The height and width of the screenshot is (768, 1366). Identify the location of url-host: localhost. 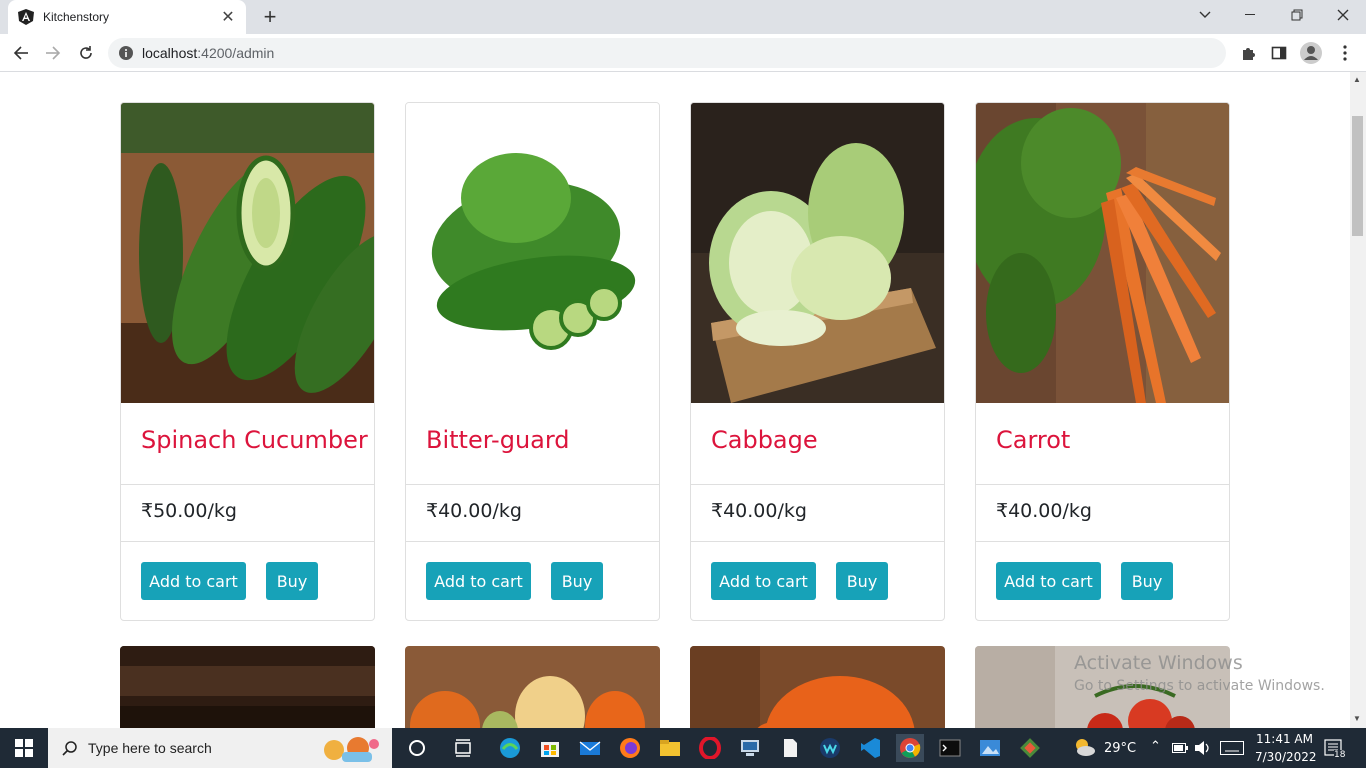
(170, 53).